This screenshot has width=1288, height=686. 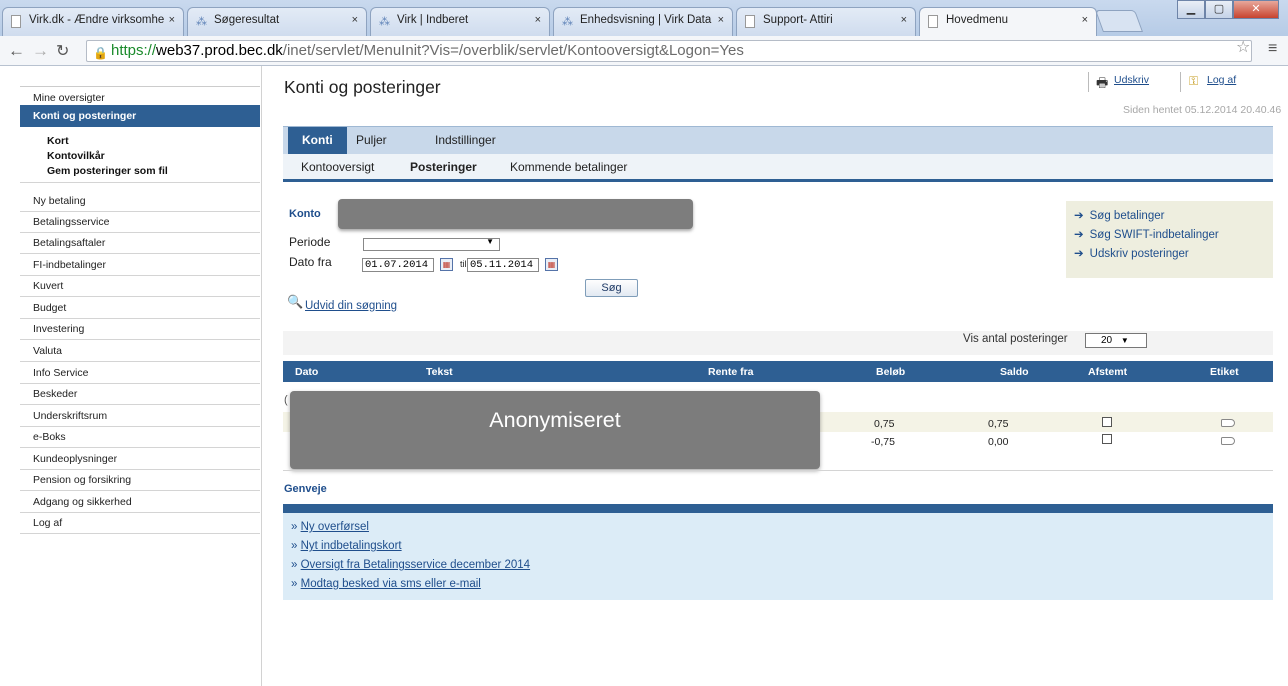 What do you see at coordinates (884, 424) in the screenshot?
I see `row-amount: 0,75` at bounding box center [884, 424].